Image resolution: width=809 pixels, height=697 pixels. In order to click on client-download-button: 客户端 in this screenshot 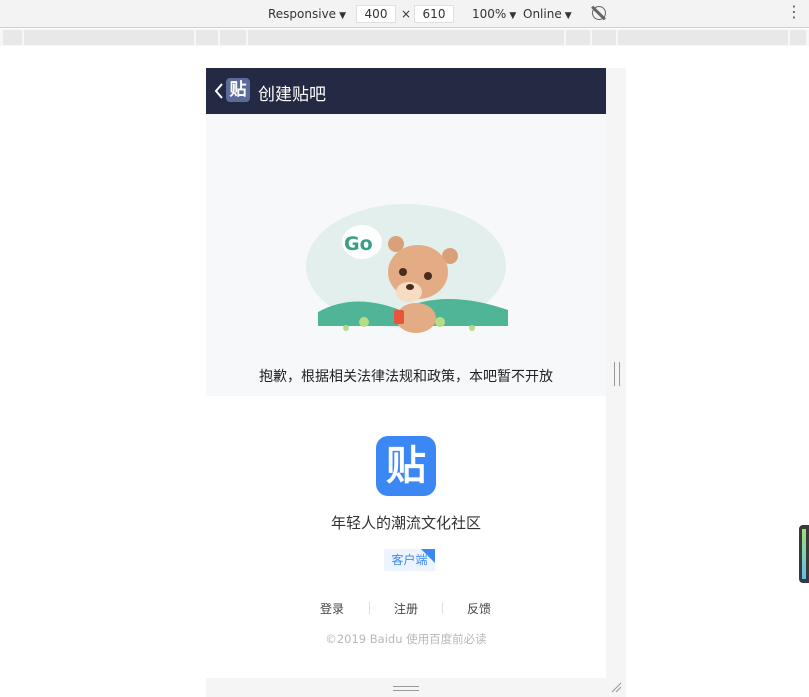, I will do `click(409, 560)`.